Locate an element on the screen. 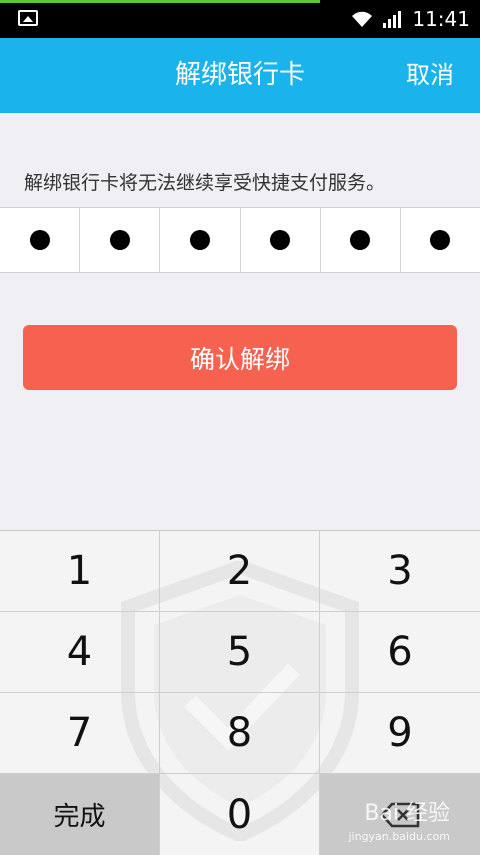 This screenshot has height=855, width=480. key-1: 1 is located at coordinates (80, 571).